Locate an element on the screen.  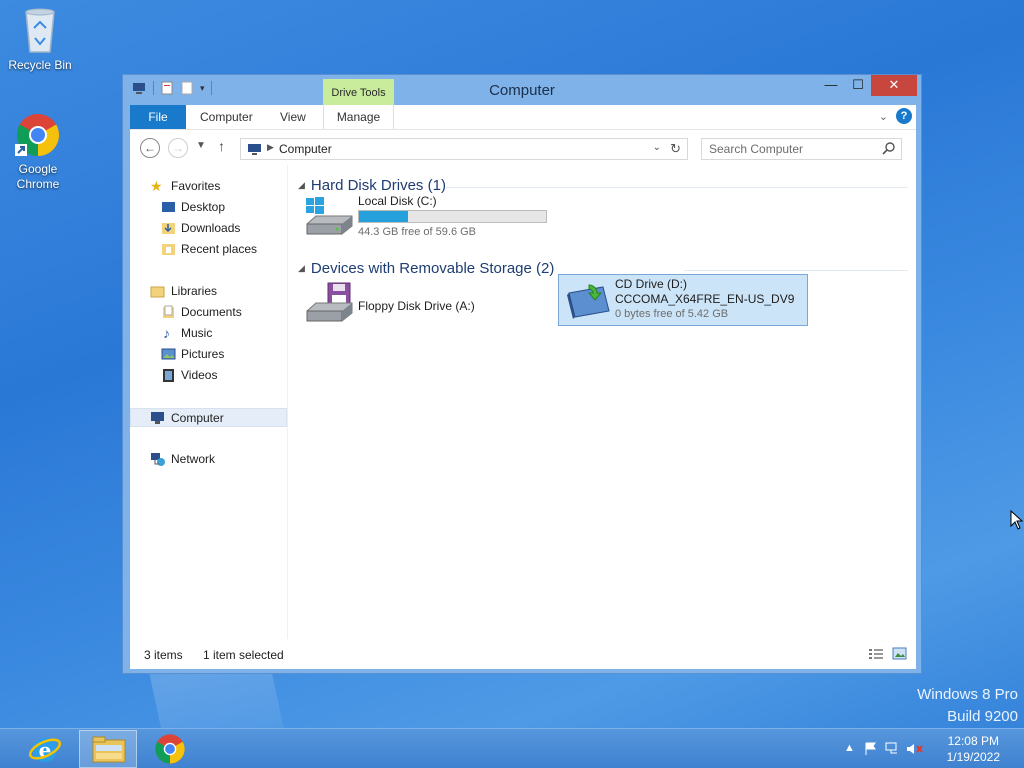
search-input: Search Computer is located at coordinates (801, 149).